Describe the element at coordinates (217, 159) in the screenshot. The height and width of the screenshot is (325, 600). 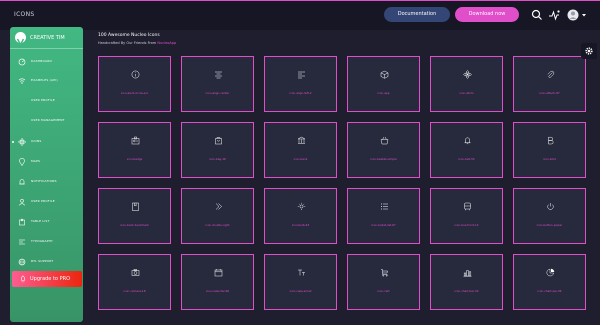
I see `icon-card-label: icon-bag-16` at that location.